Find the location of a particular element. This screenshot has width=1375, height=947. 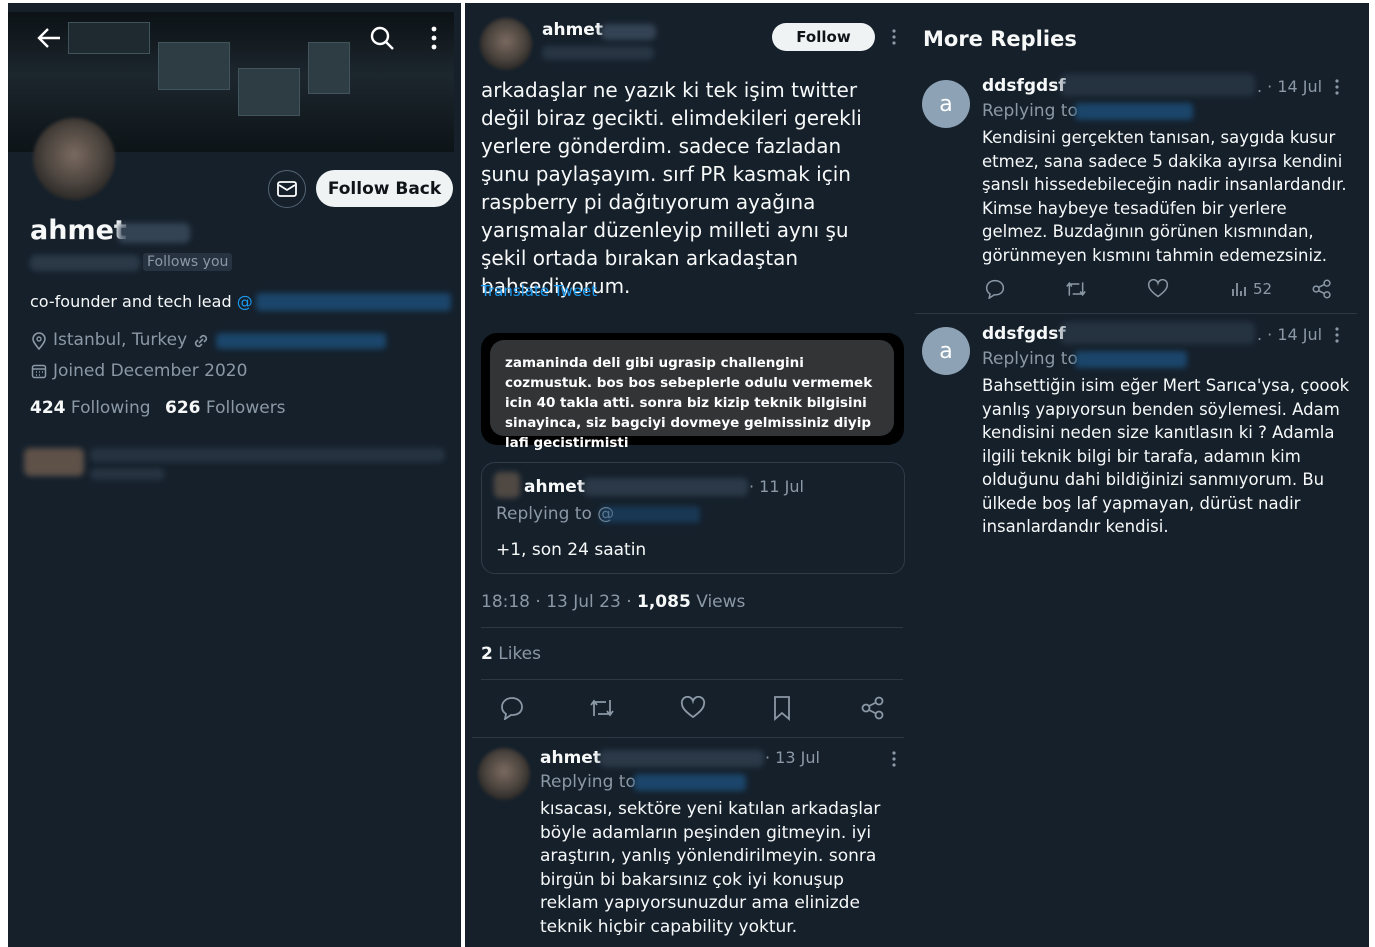

quoted-text: +1, son 24 saatin is located at coordinates (571, 550).